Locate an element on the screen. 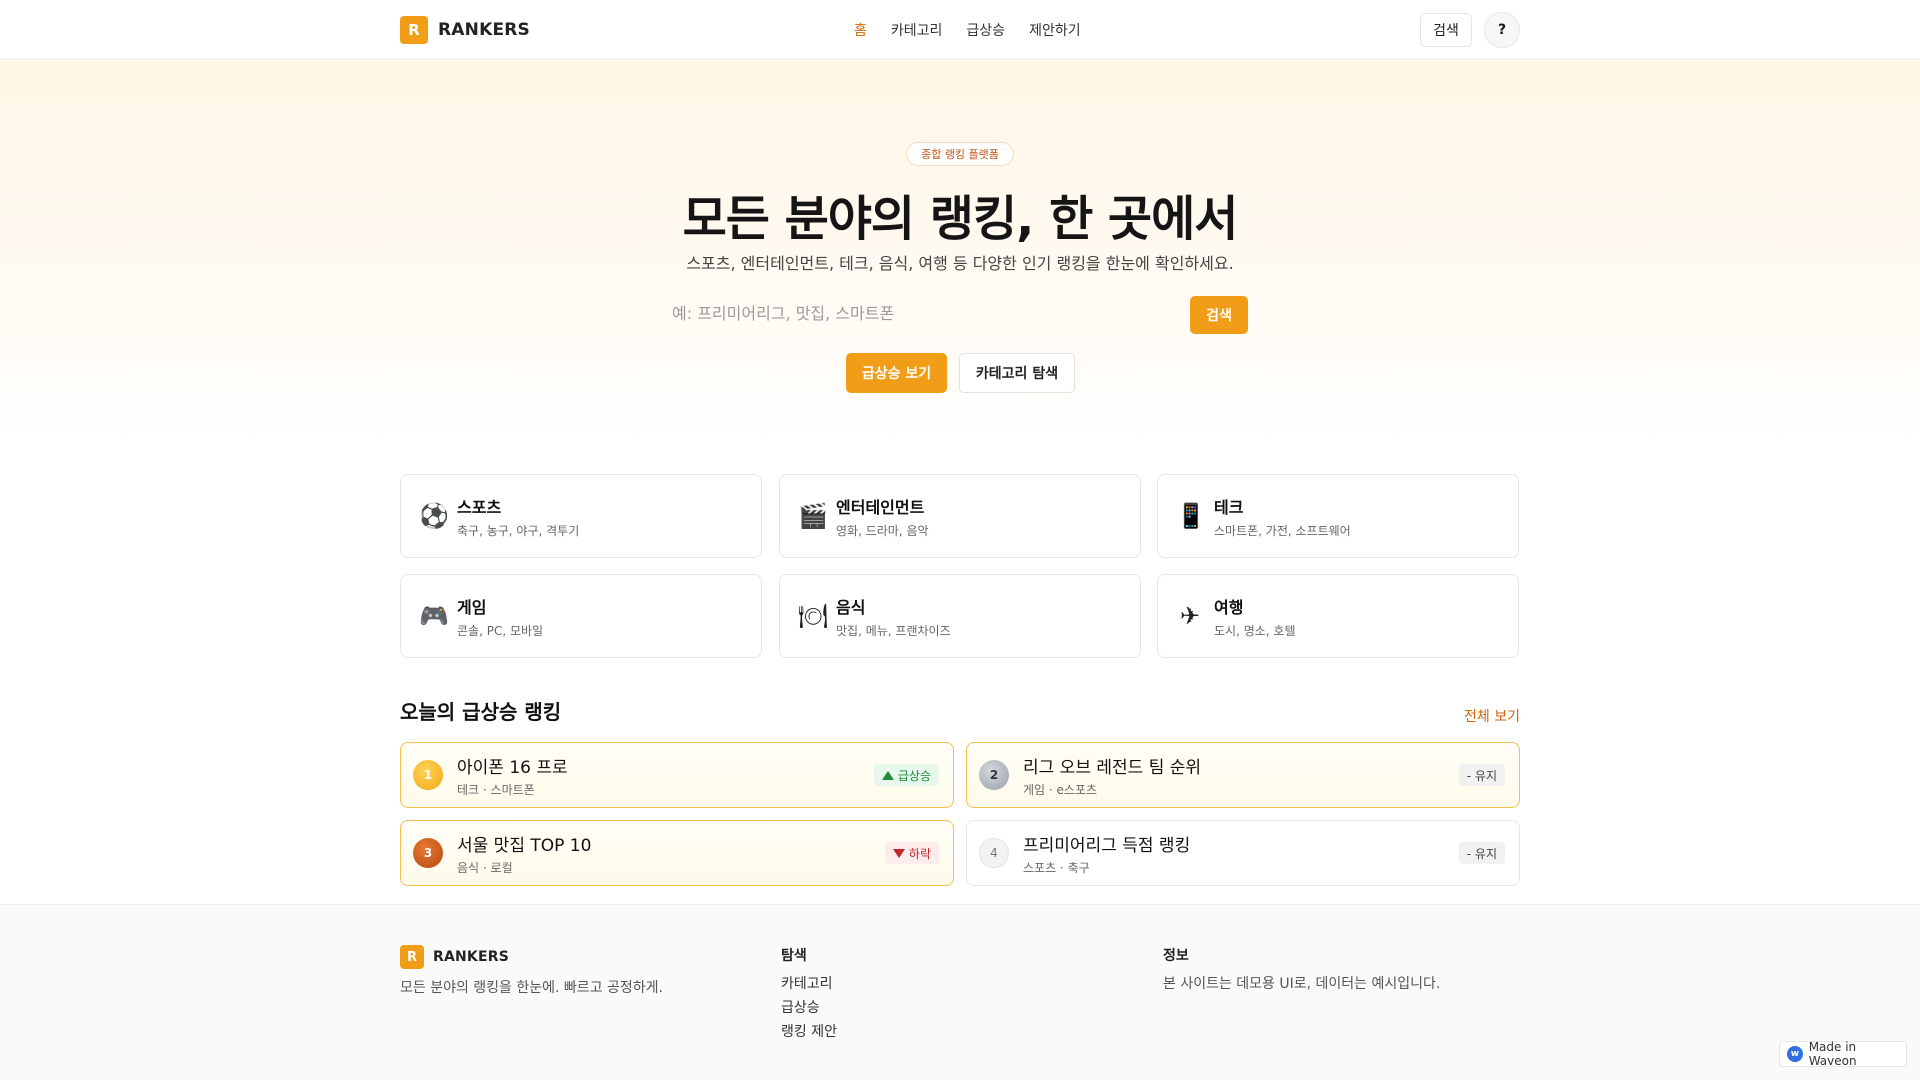 The height and width of the screenshot is (1080, 1920). category-title: 테크 is located at coordinates (1229, 507).